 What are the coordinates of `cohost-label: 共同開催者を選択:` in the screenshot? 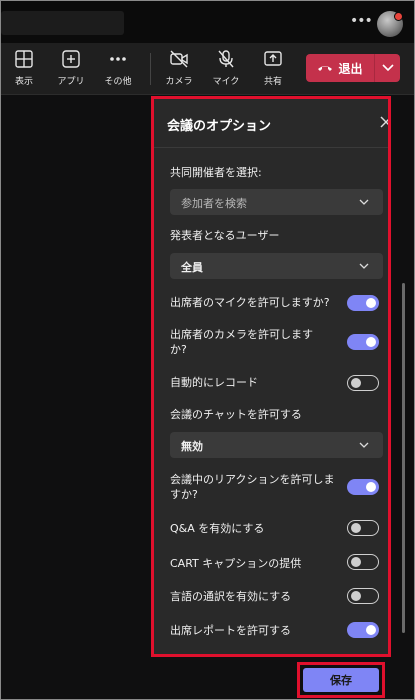 It's located at (216, 172).